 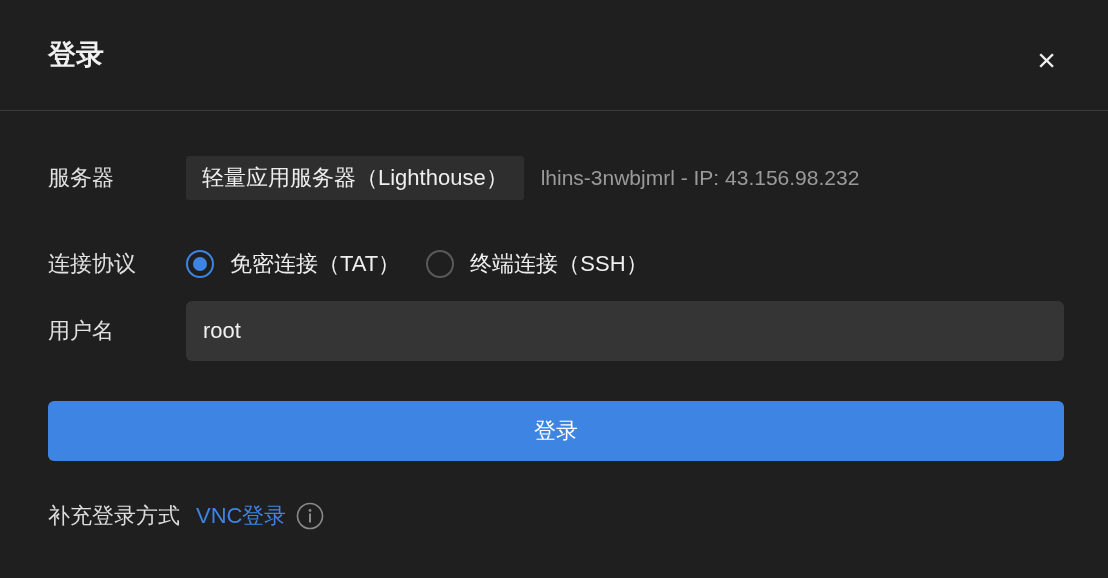 I want to click on username-field: root, so click(x=625, y=331).